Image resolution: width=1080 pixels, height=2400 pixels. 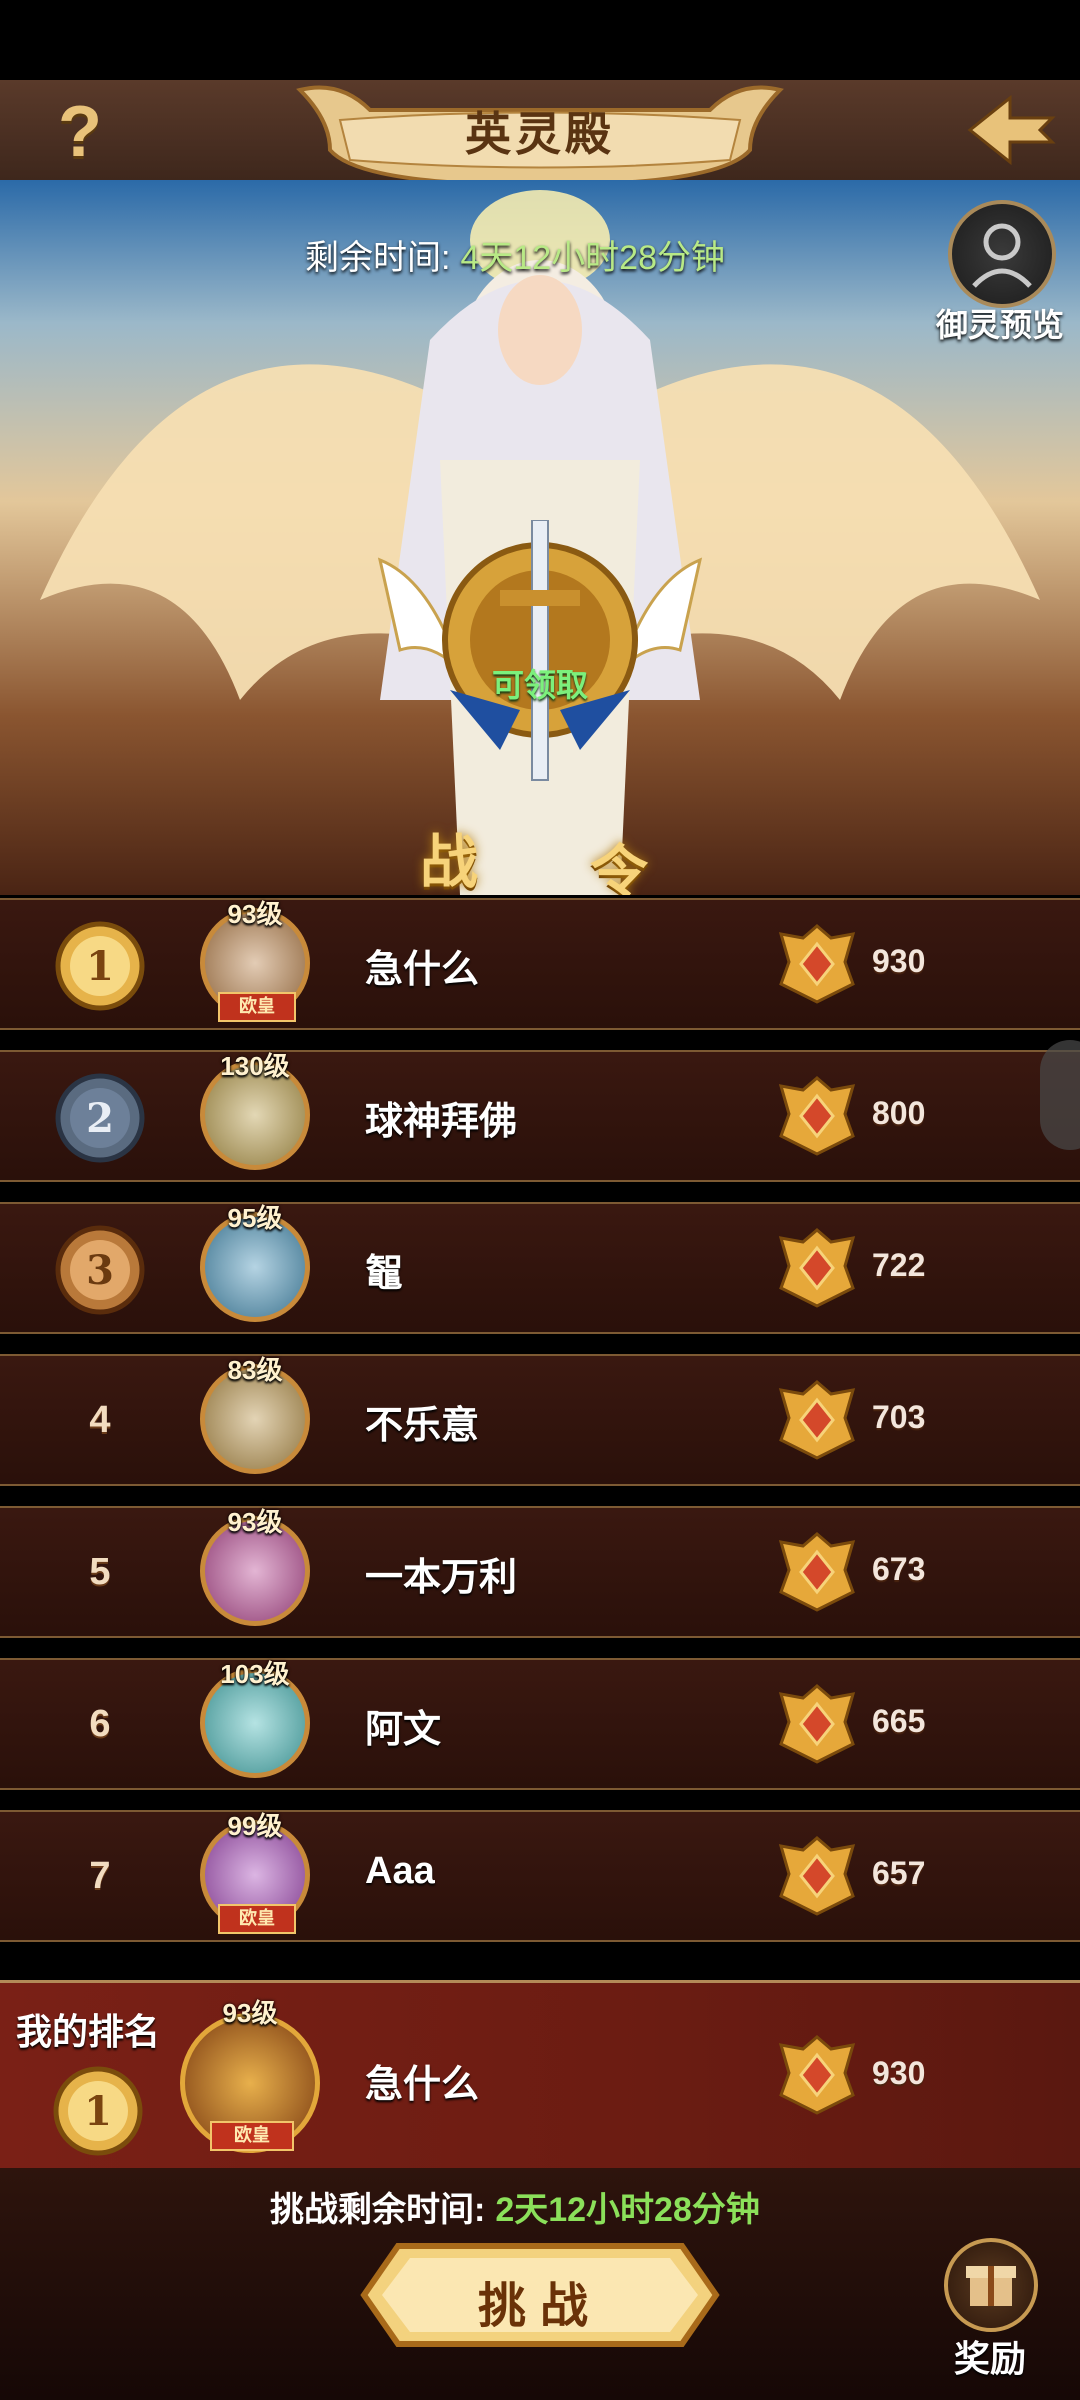 What do you see at coordinates (627, 2210) in the screenshot?
I see `challenge-timer-value: 2天12小时28分钟` at bounding box center [627, 2210].